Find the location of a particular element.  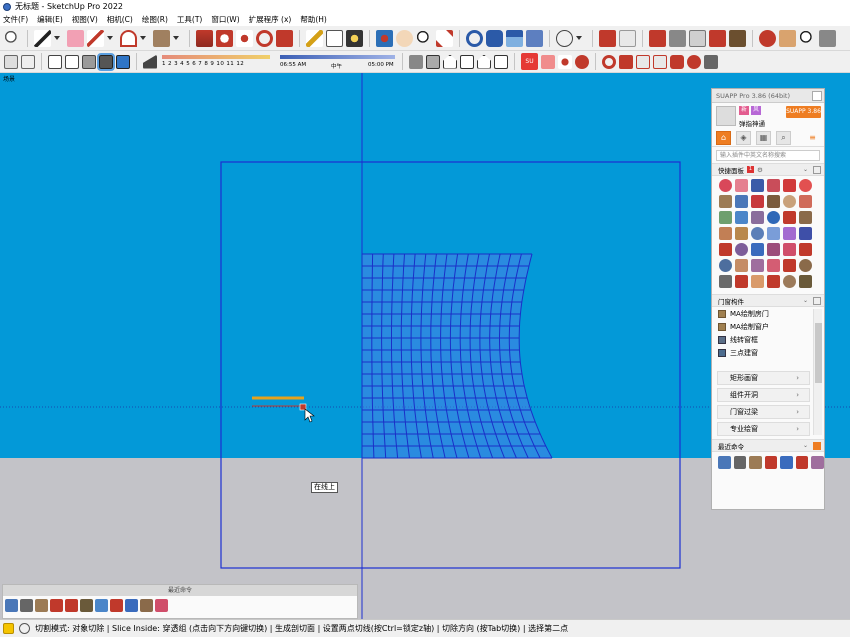

month-slider-track is located at coordinates (216, 56).